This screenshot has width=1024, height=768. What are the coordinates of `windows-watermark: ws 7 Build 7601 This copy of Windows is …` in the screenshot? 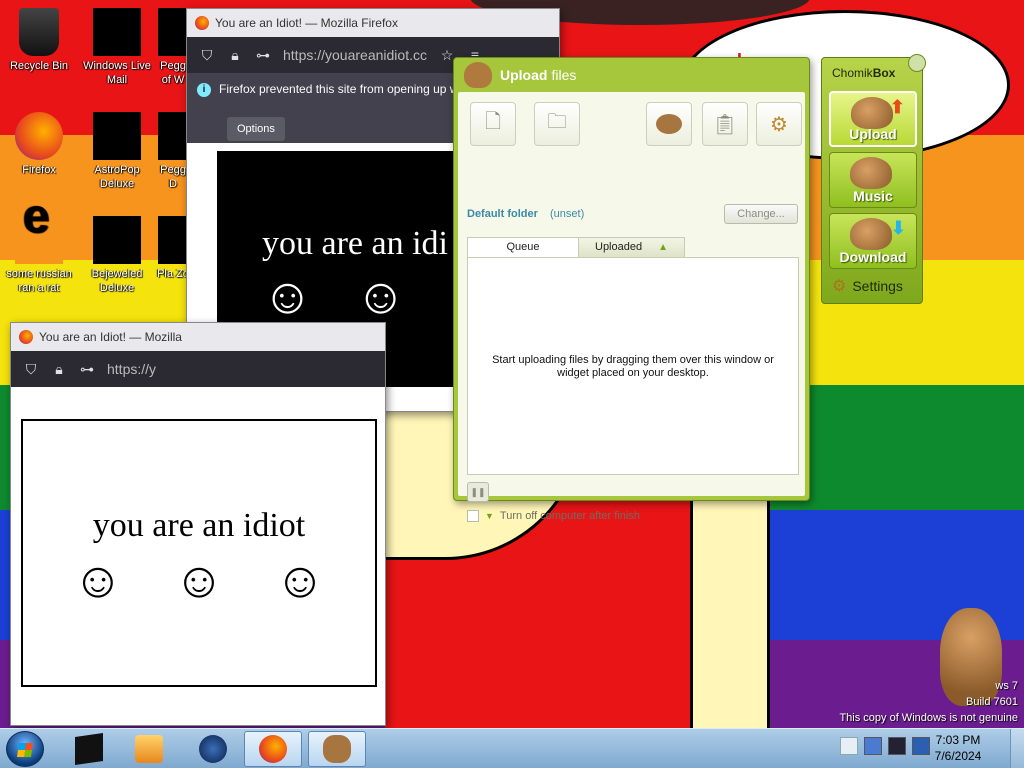 It's located at (928, 702).